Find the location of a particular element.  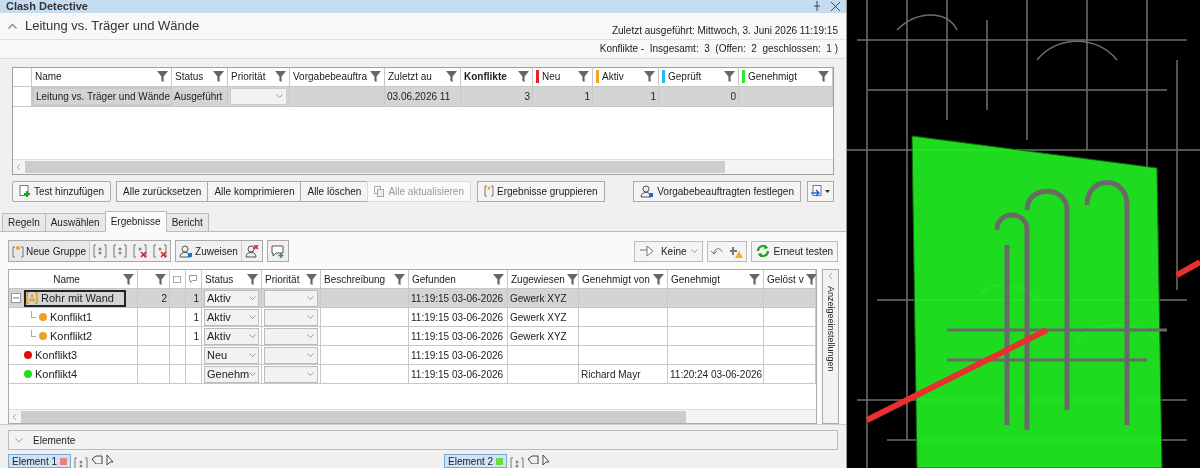

pin-icon is located at coordinates (817, 6).